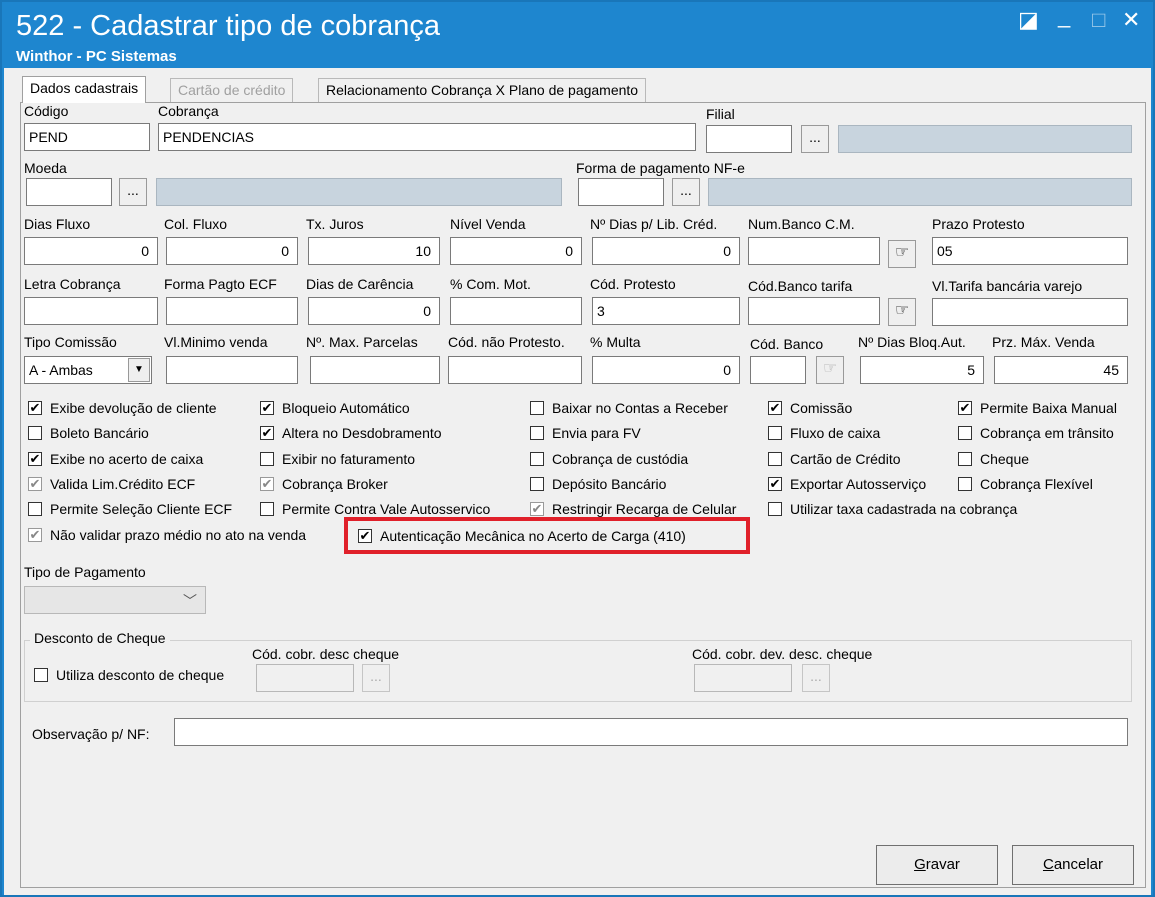 The image size is (1155, 897). Describe the element at coordinates (374, 251) in the screenshot. I see `tx-juros-input: 10` at that location.